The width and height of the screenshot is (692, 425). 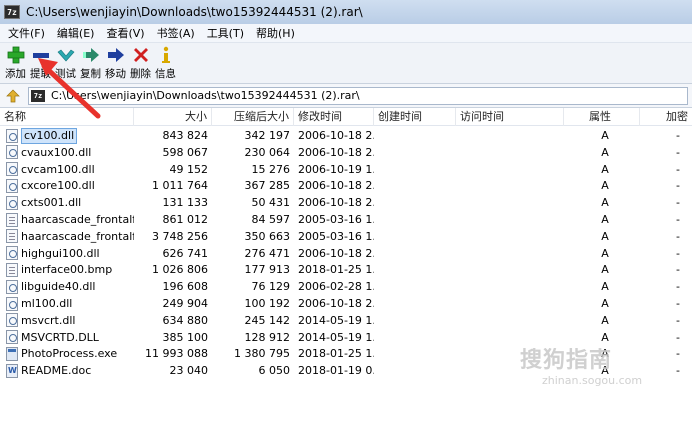 What do you see at coordinates (38, 95) in the screenshot?
I see `archive-icon: 7z` at bounding box center [38, 95].